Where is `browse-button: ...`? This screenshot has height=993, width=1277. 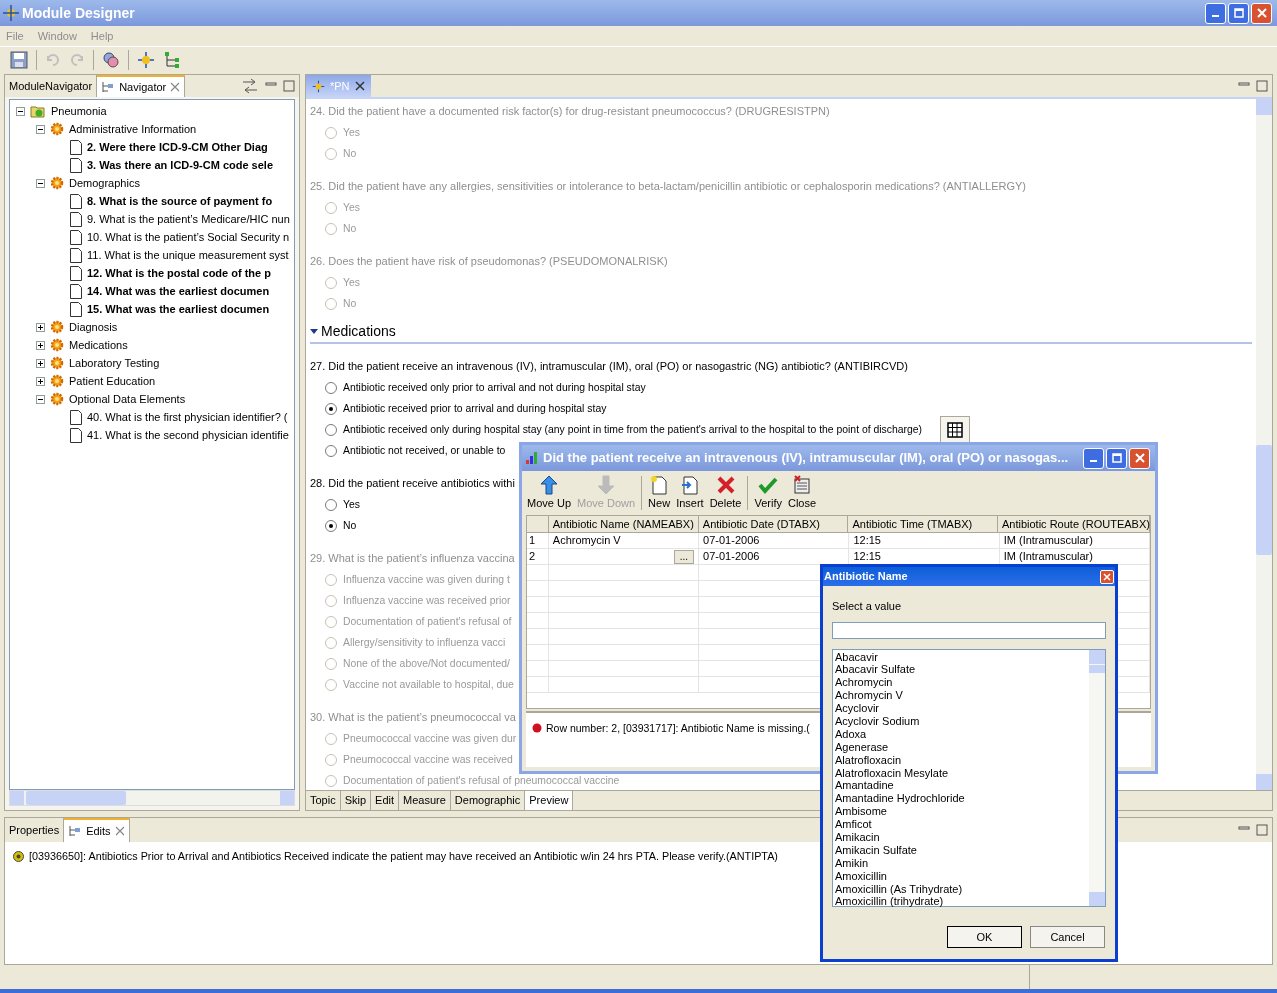 browse-button: ... is located at coordinates (684, 556).